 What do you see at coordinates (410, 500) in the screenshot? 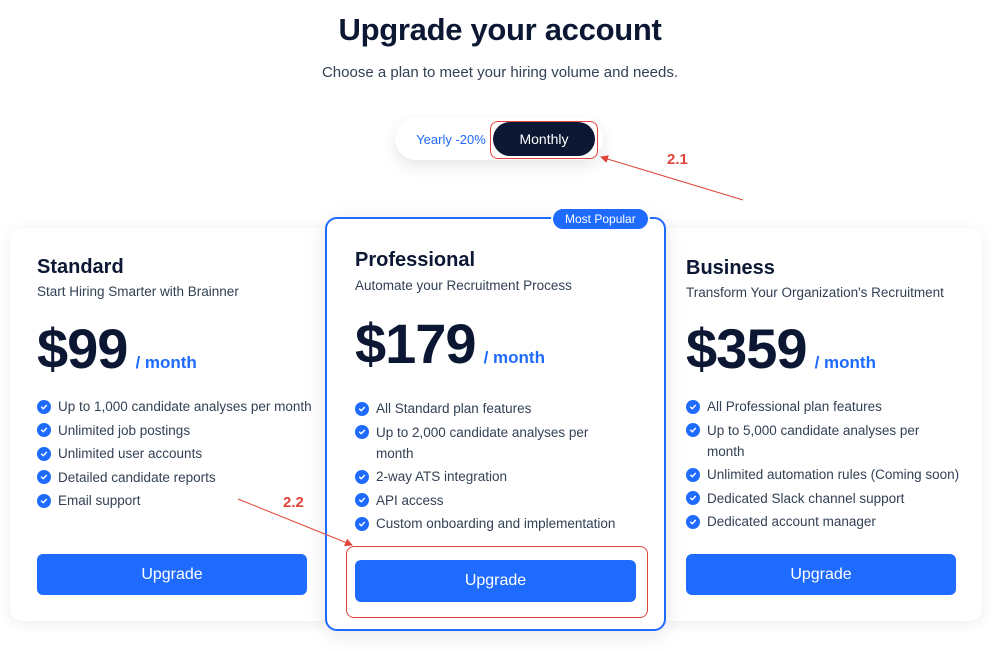
I see `feature-text: API access` at bounding box center [410, 500].